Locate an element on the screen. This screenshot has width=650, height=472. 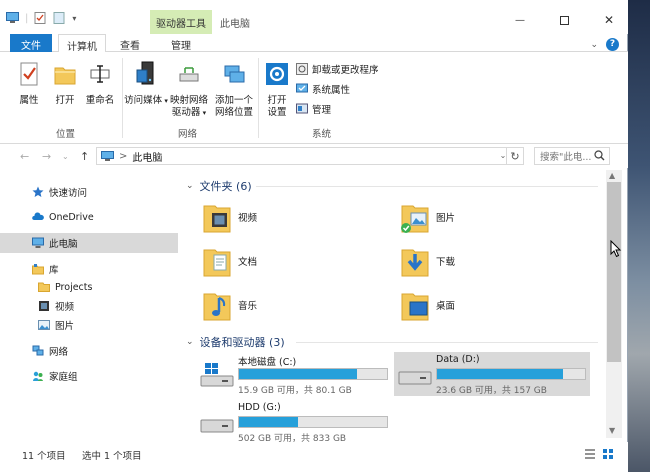
videos-folder-icon is located at coordinates (217, 219).